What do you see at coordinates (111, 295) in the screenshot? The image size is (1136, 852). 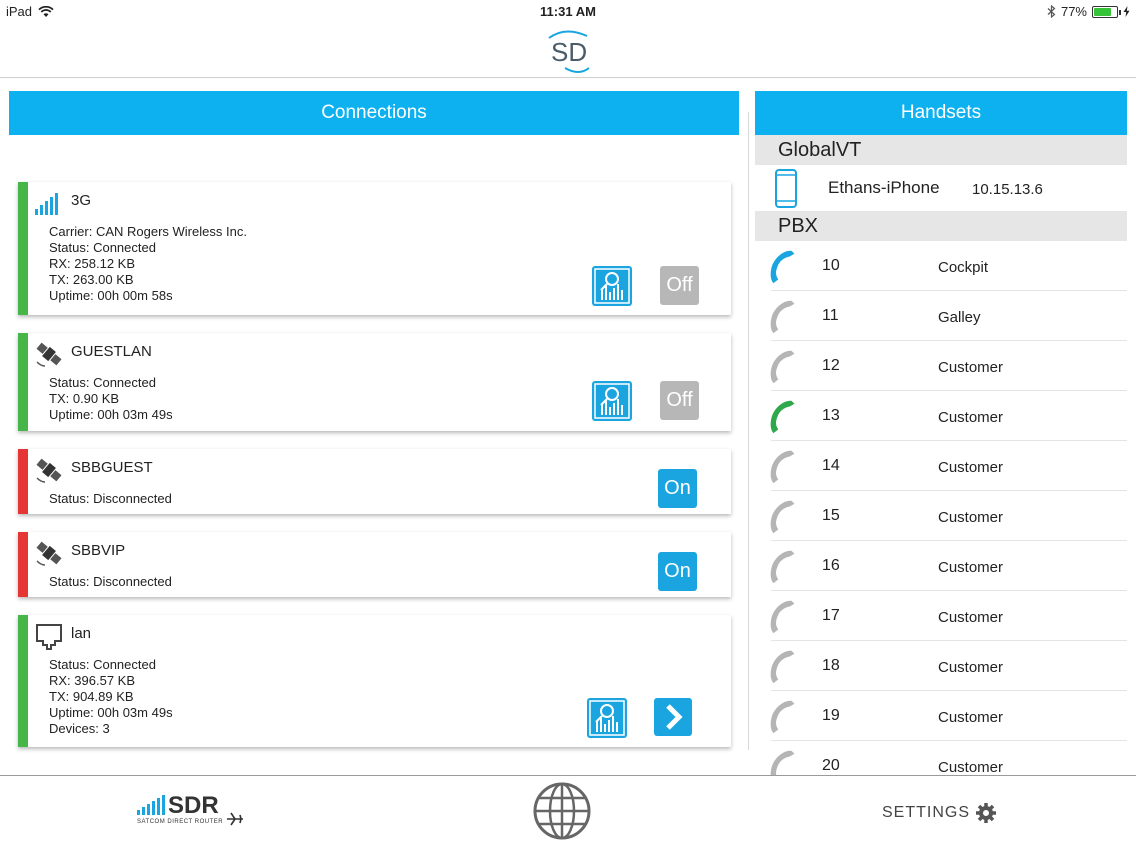 I see `uptime-text: Uptime: 00h 00m 58s` at bounding box center [111, 295].